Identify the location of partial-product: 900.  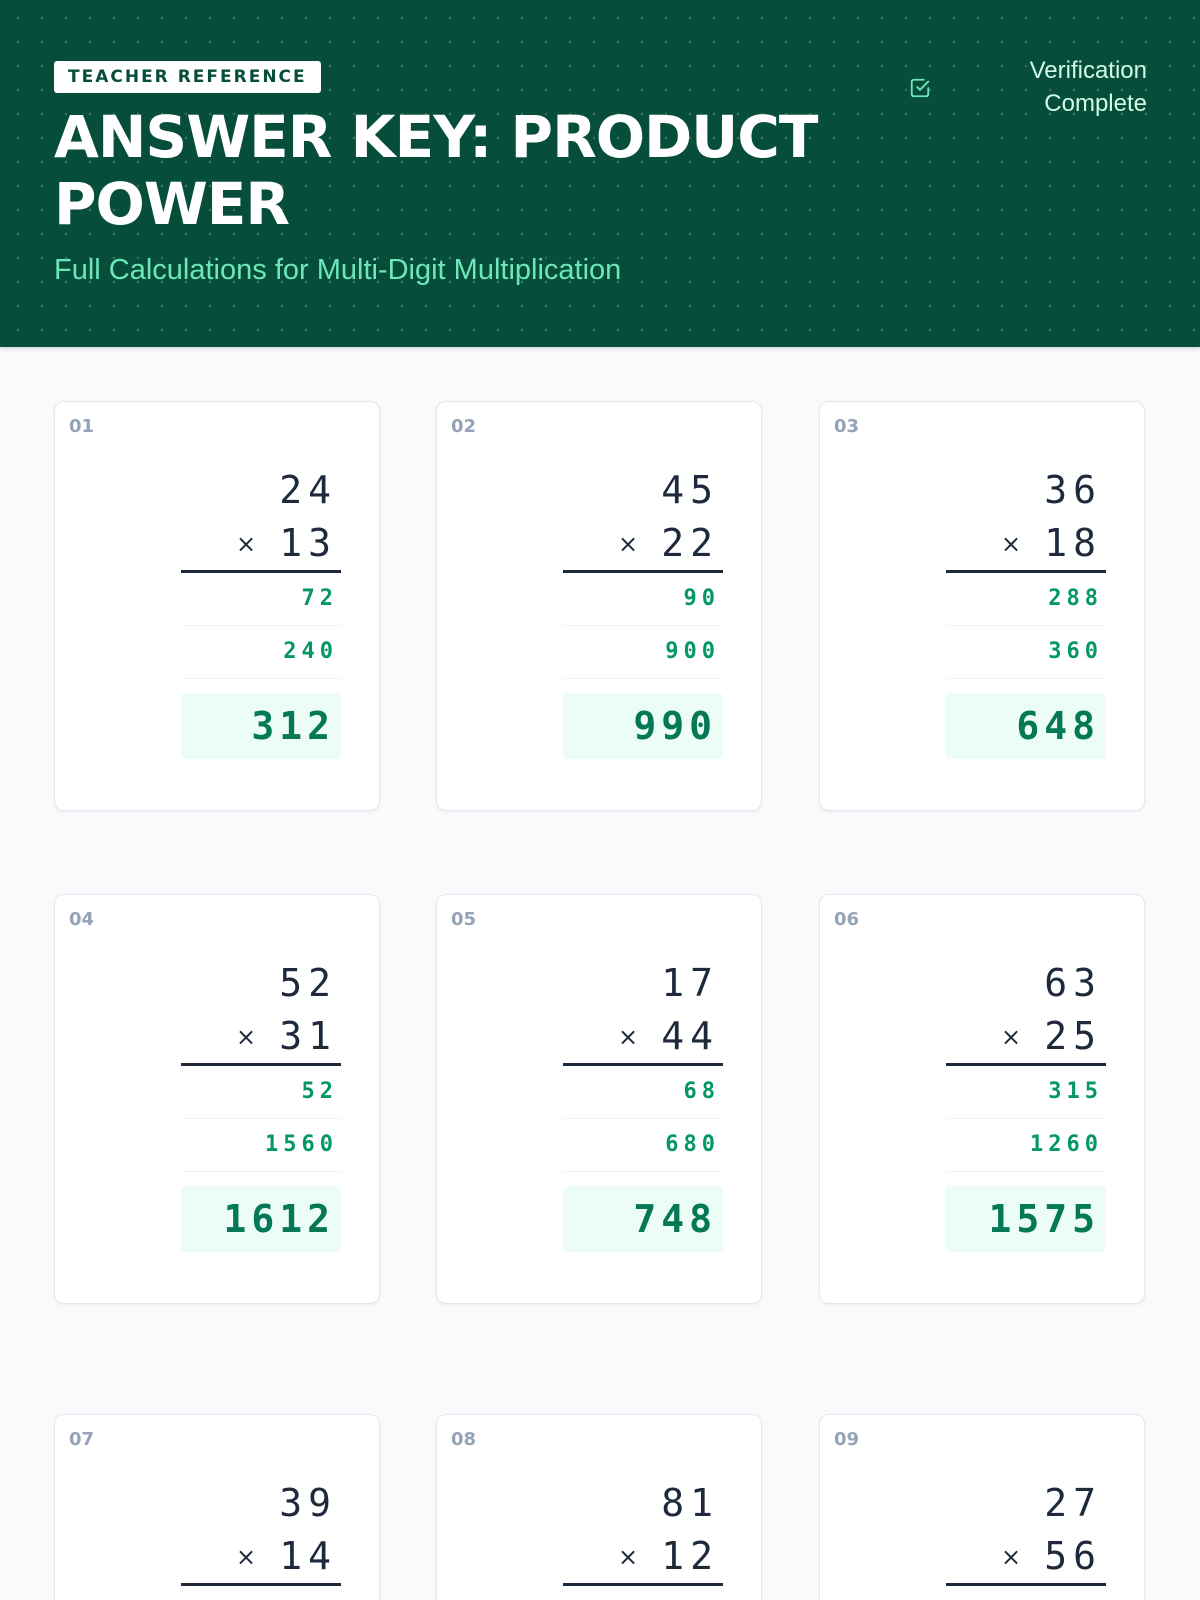
(643, 652).